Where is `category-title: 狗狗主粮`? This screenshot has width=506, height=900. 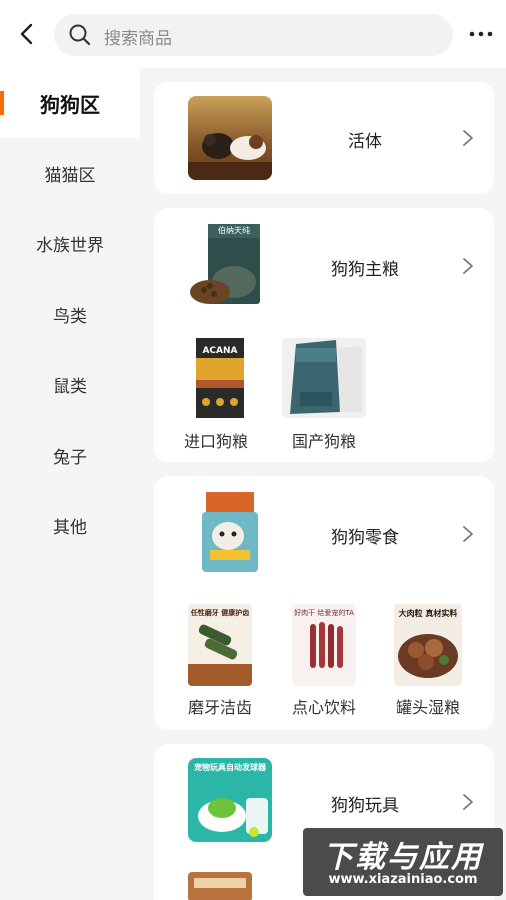 category-title: 狗狗主粮 is located at coordinates (365, 267).